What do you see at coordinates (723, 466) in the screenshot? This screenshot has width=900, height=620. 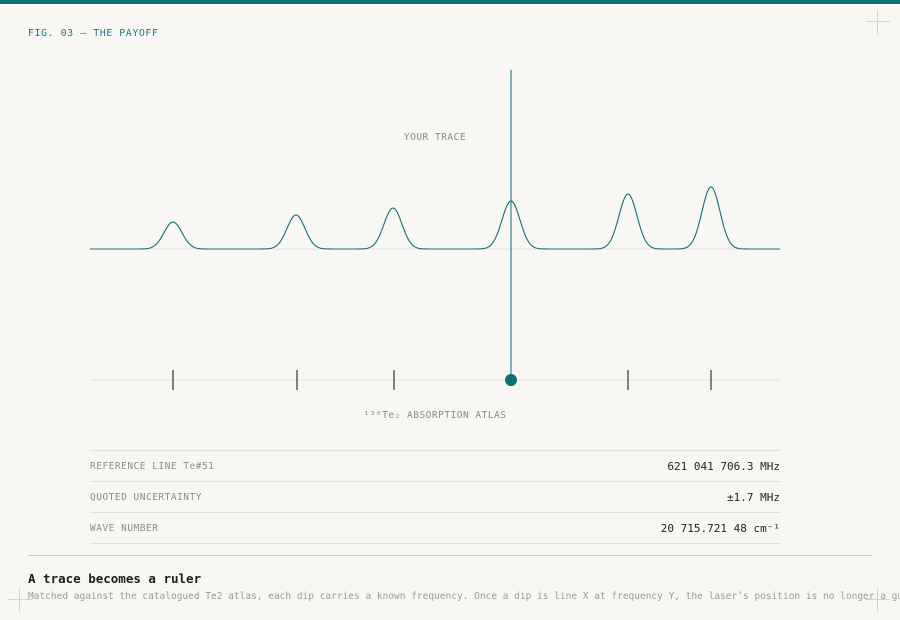 I see `reference-line-value: 621 041 706.3 MHz` at bounding box center [723, 466].